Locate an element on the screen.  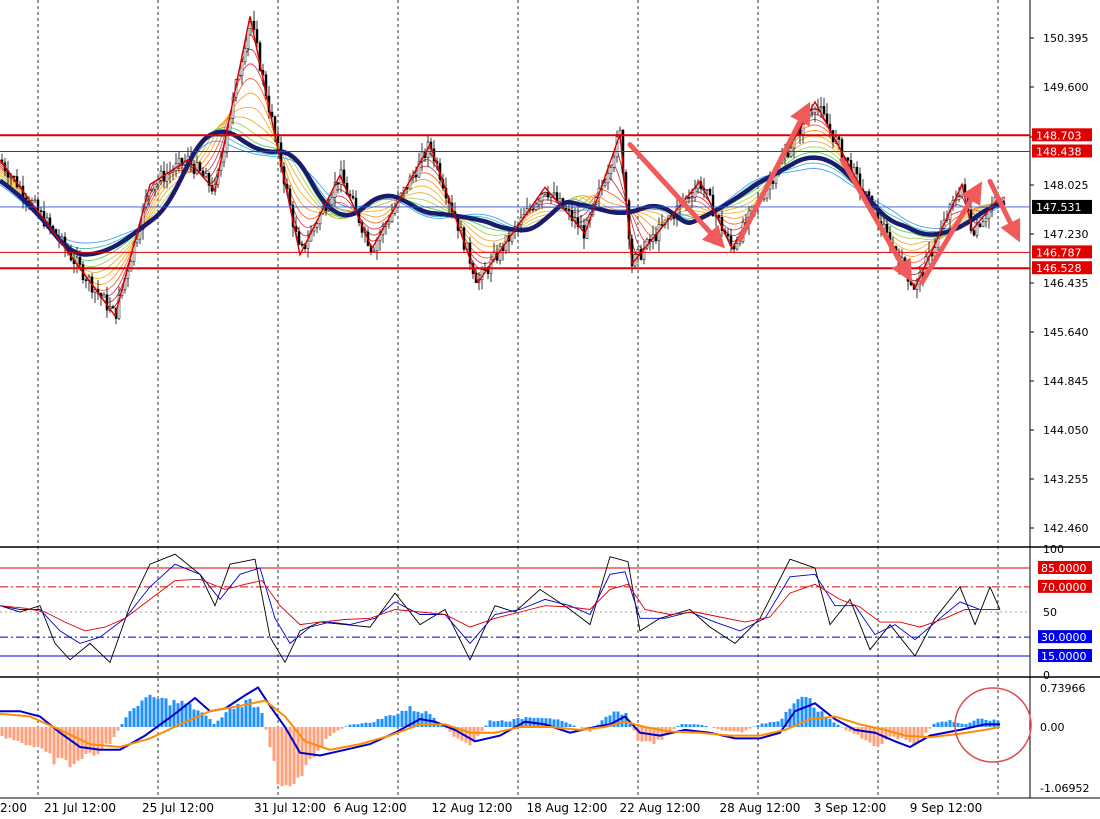
macd-tick-label: 0.73966 is located at coordinates (1063, 688).